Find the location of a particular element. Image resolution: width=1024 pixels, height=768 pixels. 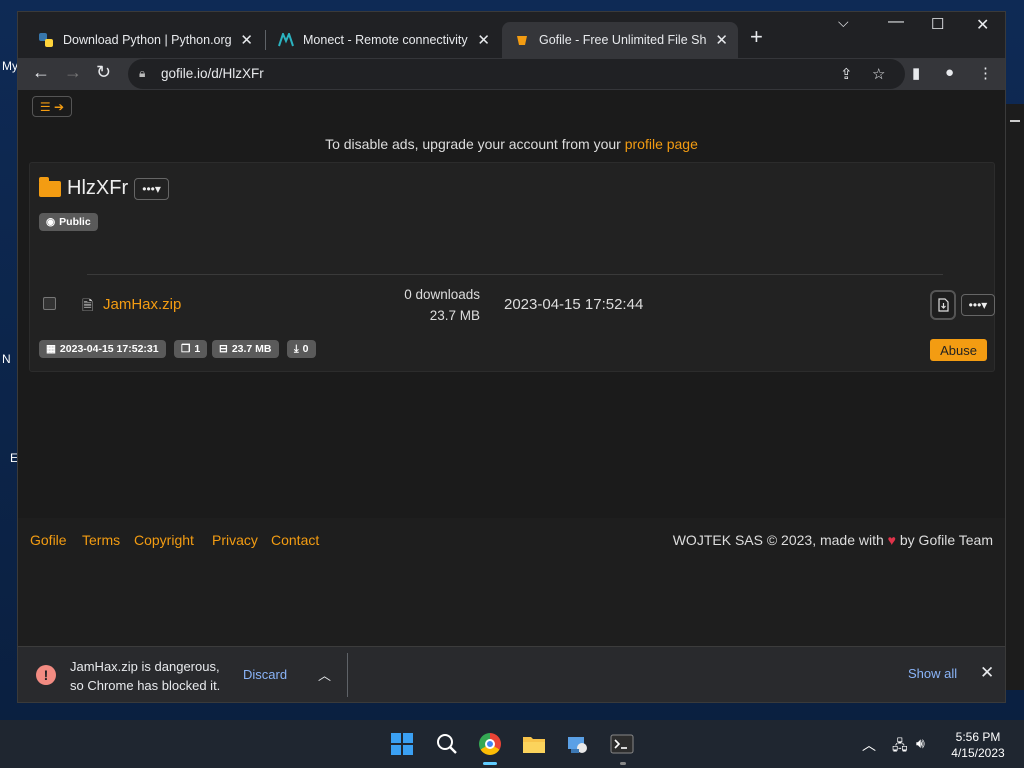

tab-title: Monect - Remote connectivity | I is located at coordinates (386, 40).